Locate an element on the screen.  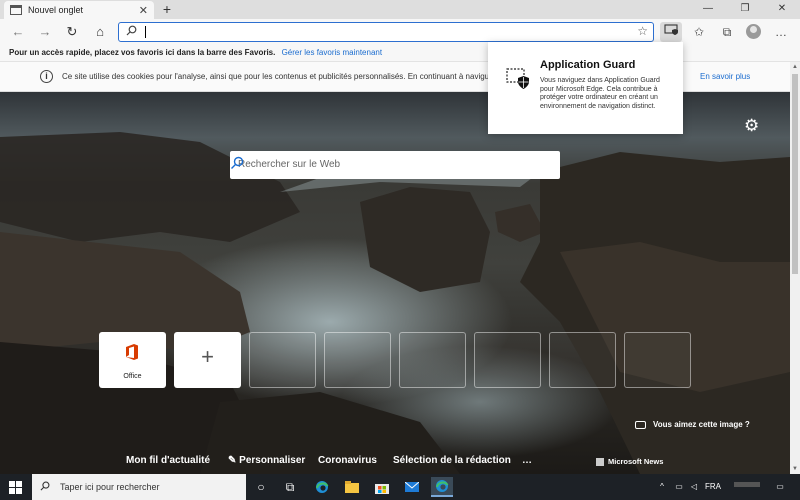
title-bar: Nouvel onglet ✕ + — ❐ ✕ is located at coordinates (400, 9).